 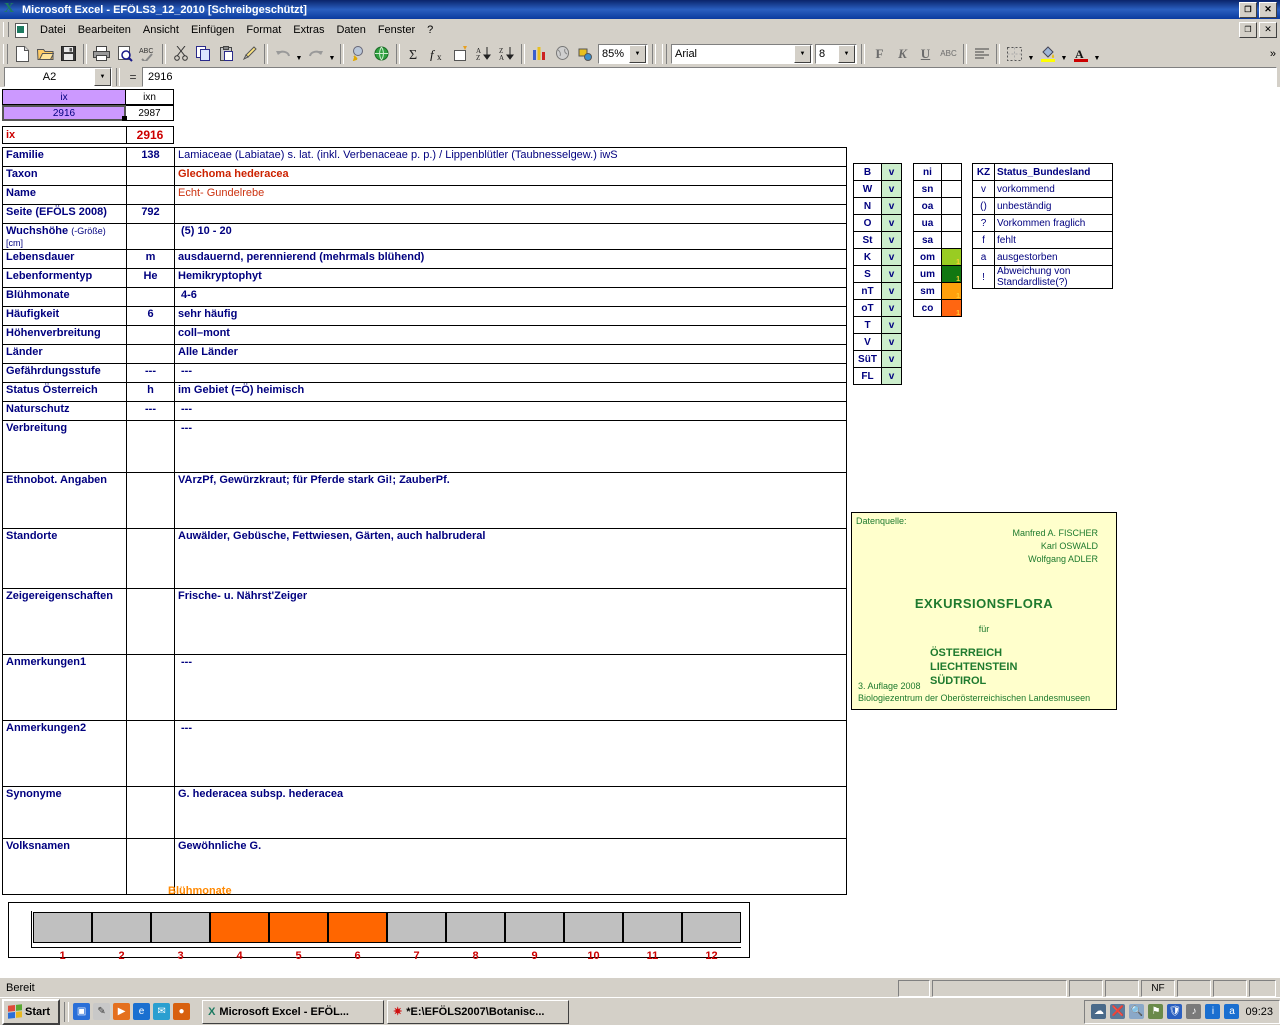 I want to click on firefox-icon: ●, so click(x=182, y=1011).